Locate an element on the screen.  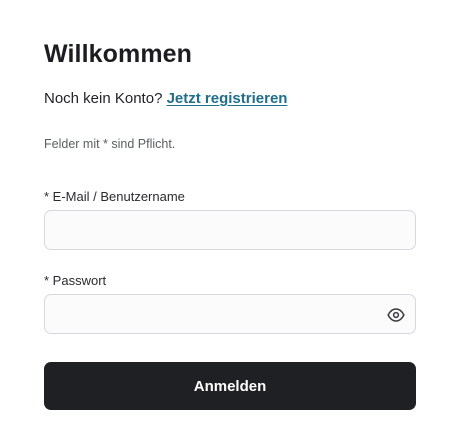
password-field-wrapper is located at coordinates (230, 314).